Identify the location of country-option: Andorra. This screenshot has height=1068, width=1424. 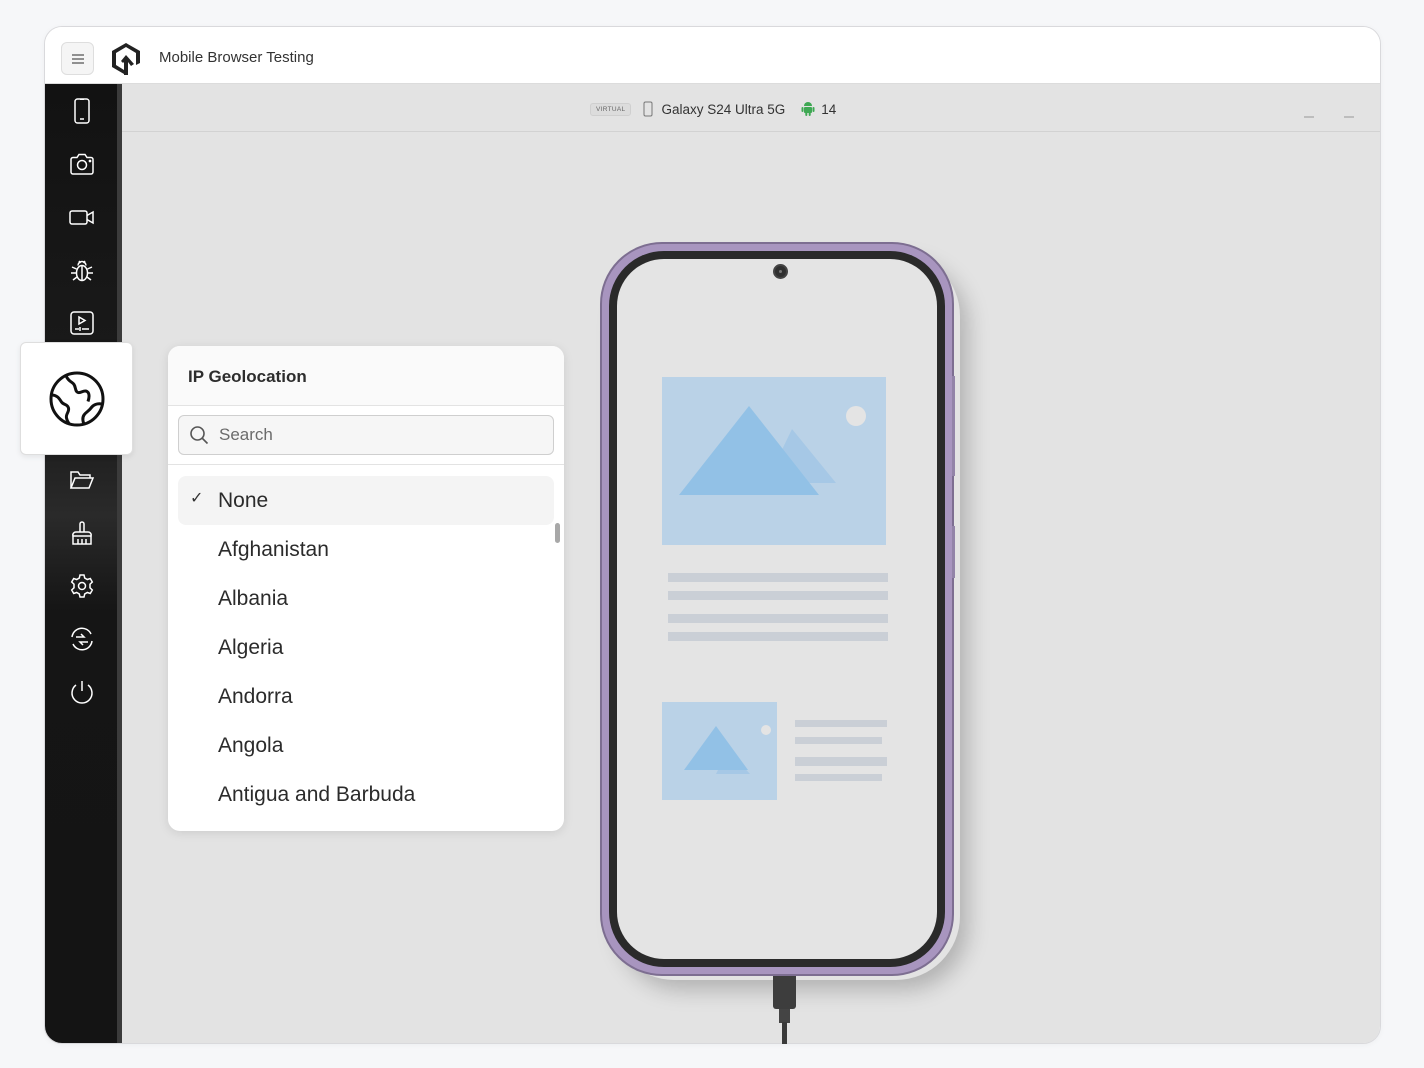
(366, 696).